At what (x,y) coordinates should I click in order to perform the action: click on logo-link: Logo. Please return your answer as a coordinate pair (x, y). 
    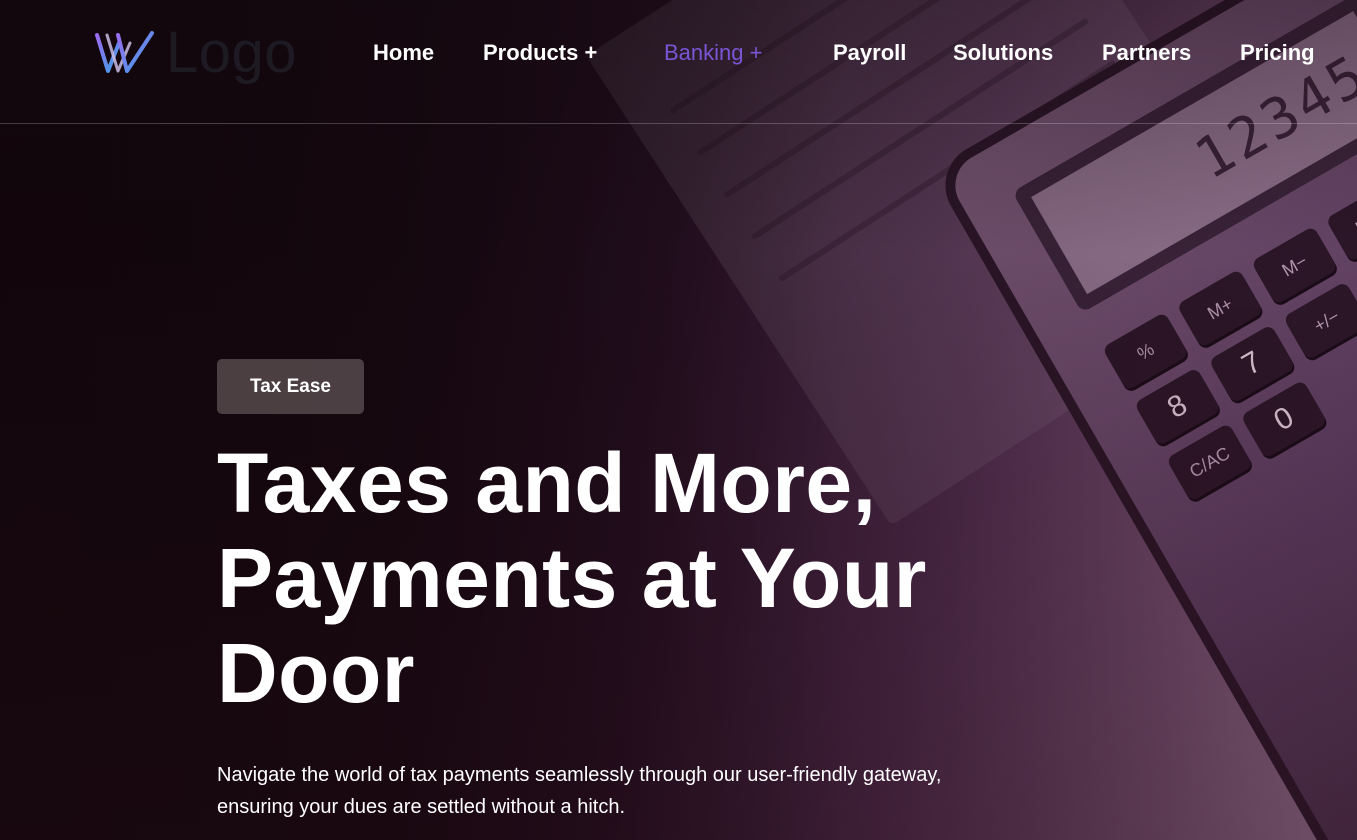
    Looking at the image, I should click on (196, 52).